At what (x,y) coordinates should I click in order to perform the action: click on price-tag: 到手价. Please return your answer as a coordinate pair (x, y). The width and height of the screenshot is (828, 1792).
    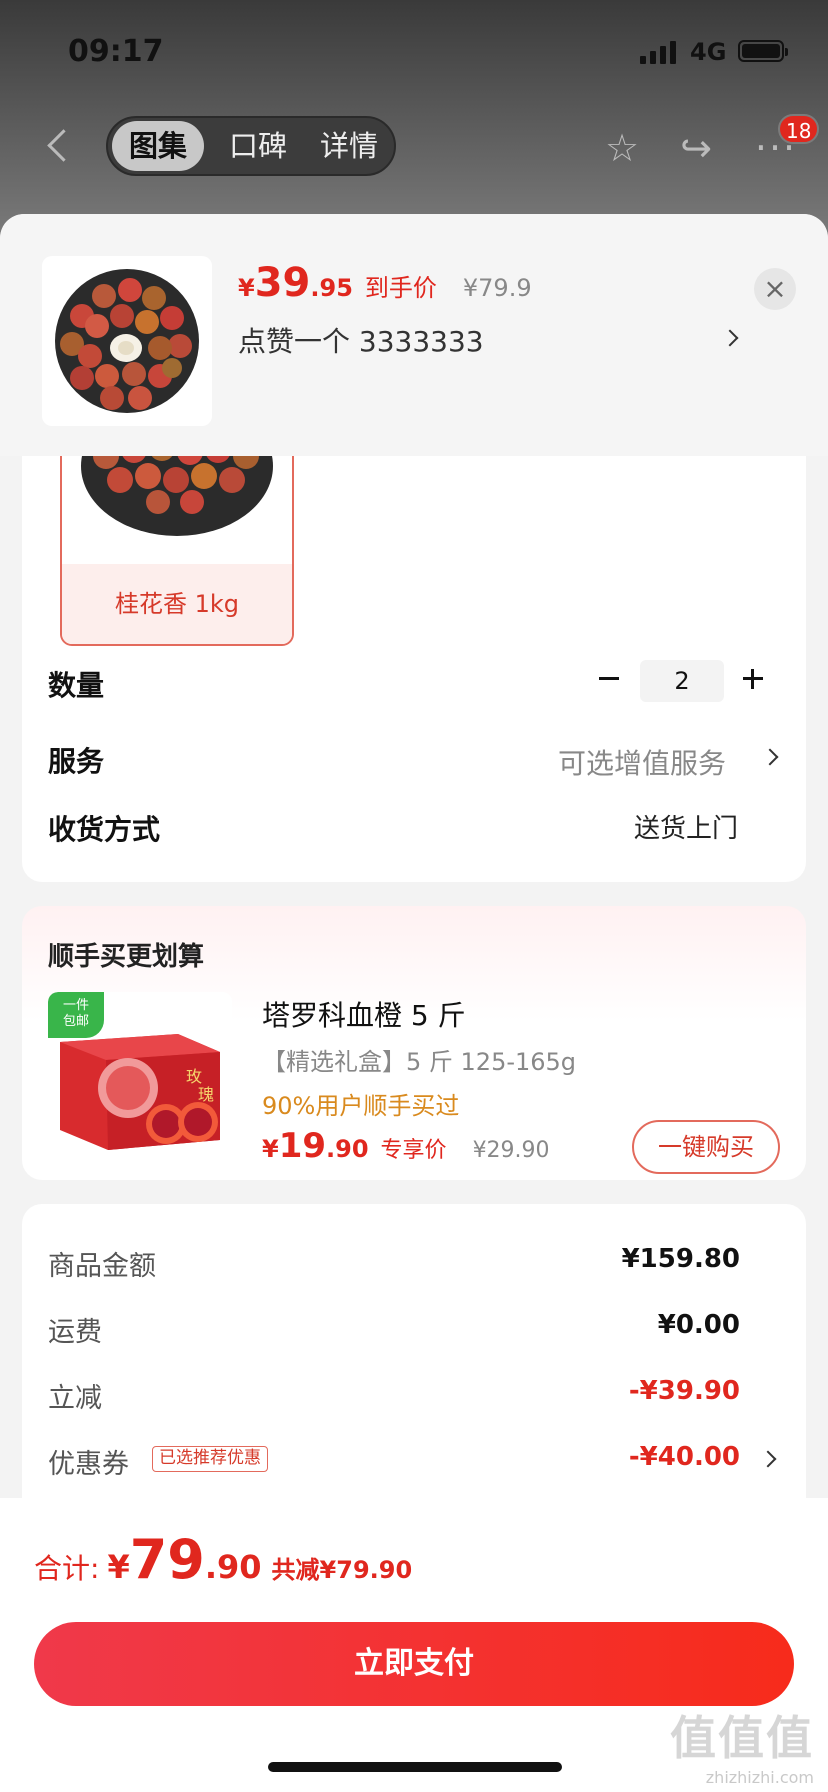
    Looking at the image, I should click on (400, 288).